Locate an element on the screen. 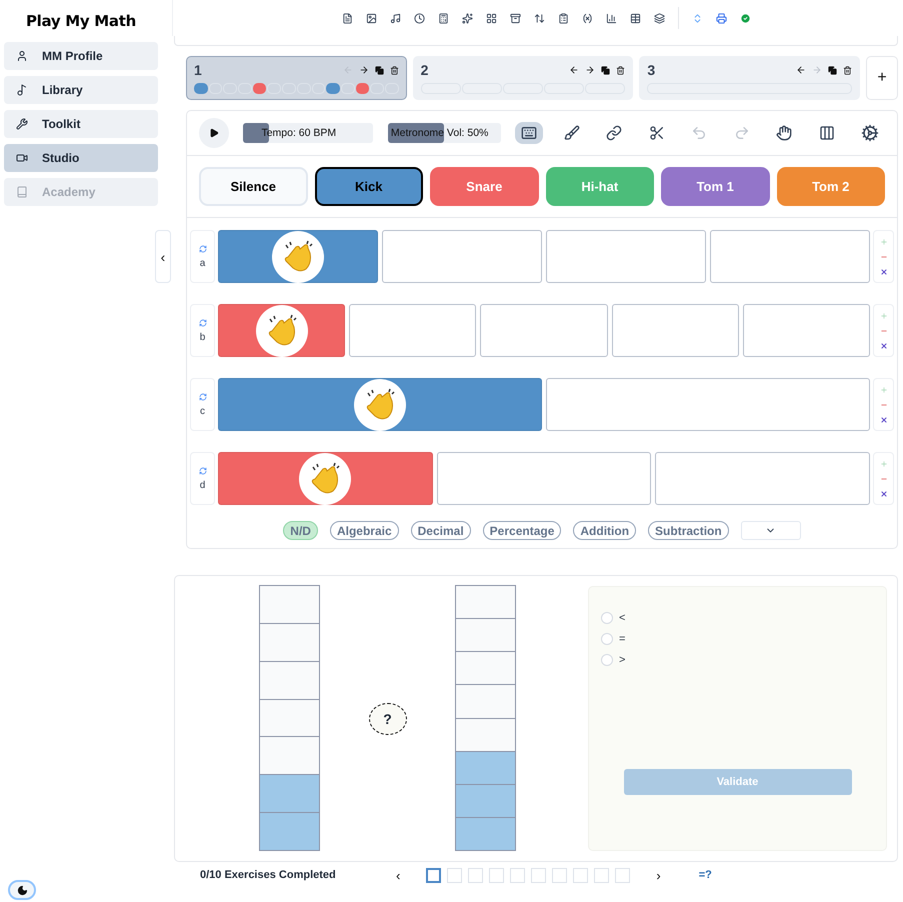 This screenshot has height=902, width=903. filter-tag: N/D is located at coordinates (300, 530).